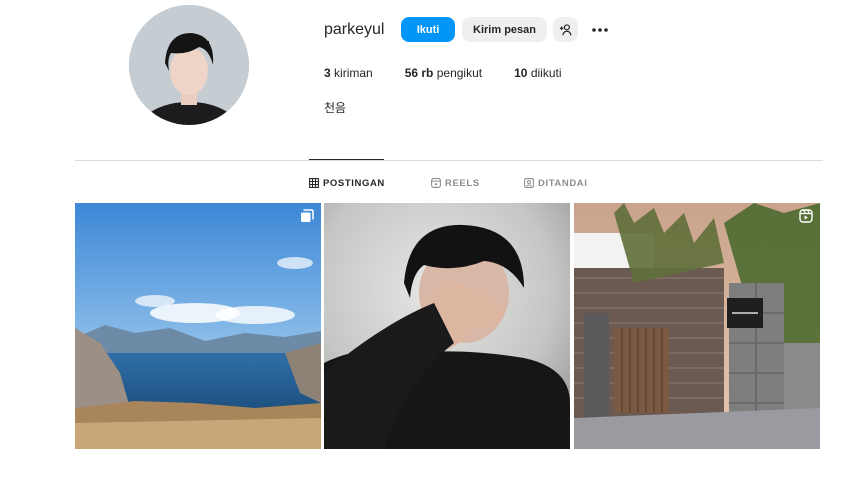 The width and height of the screenshot is (865, 484). I want to click on tab-reels: REELS, so click(455, 183).